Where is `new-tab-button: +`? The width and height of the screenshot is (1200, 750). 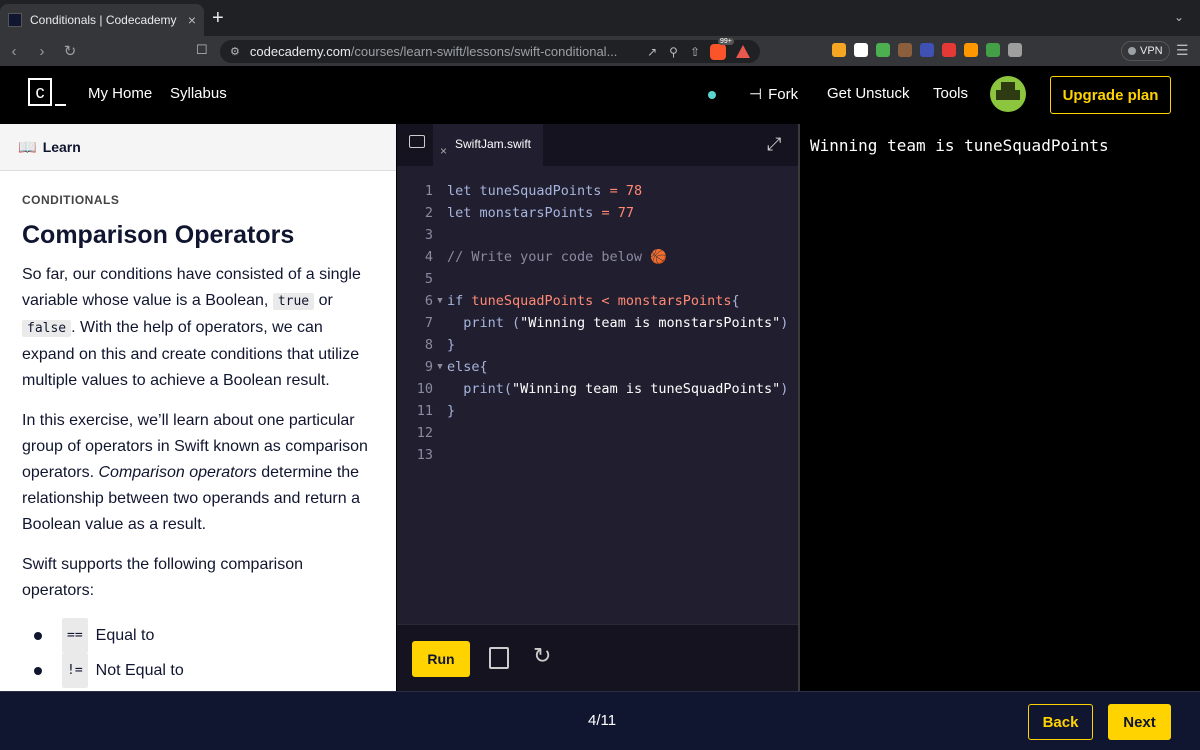
new-tab-button: + is located at coordinates (218, 18).